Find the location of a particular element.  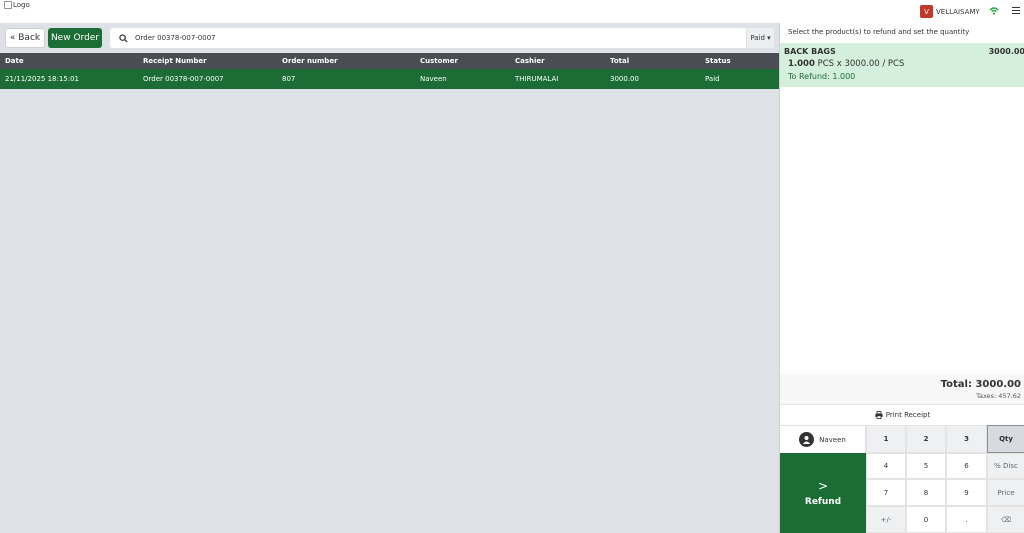

order-total-amount: Total: 3000.00 is located at coordinates (980, 384).